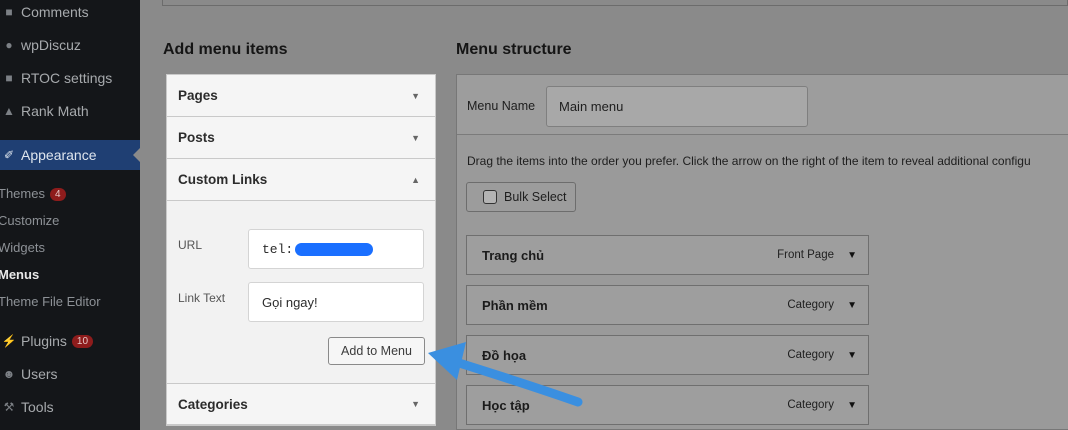 The height and width of the screenshot is (430, 1068). Describe the element at coordinates (37, 407) in the screenshot. I see `sidebar-item-label: Tools` at that location.